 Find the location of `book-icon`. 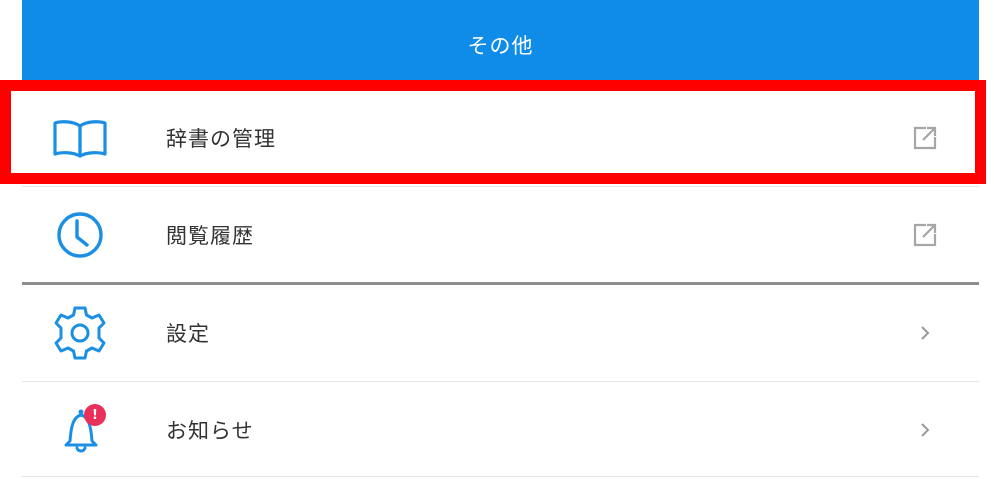

book-icon is located at coordinates (80, 138).